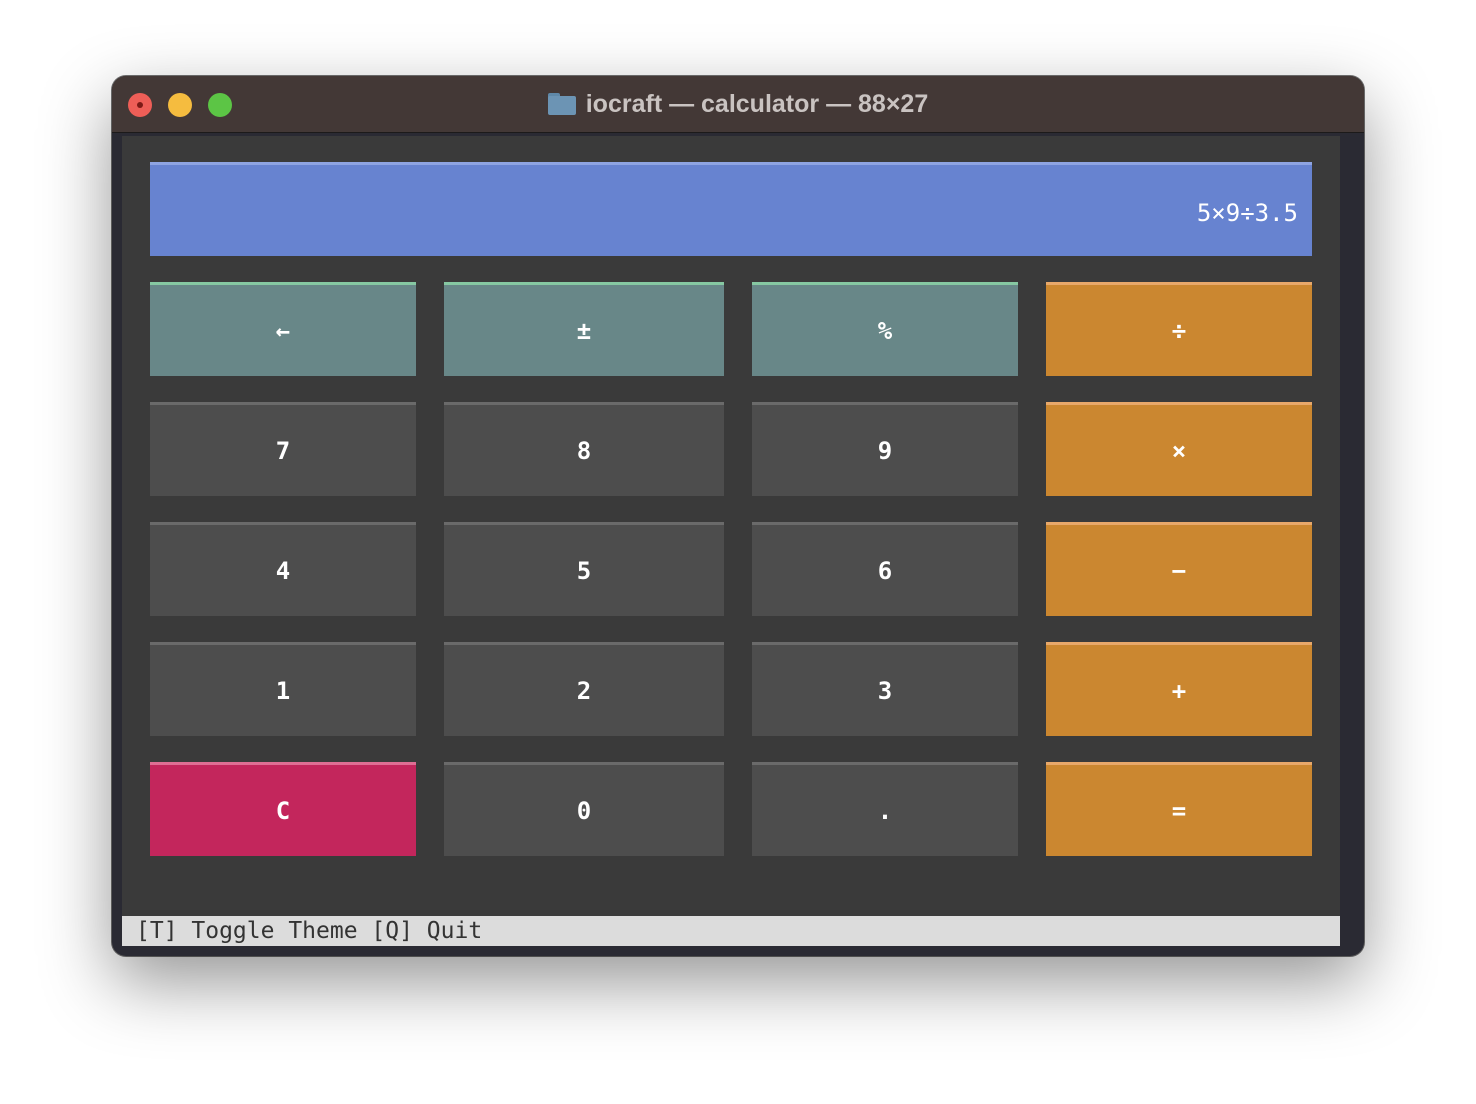  I want to click on calculator-display: 5×9÷3.5, so click(731, 209).